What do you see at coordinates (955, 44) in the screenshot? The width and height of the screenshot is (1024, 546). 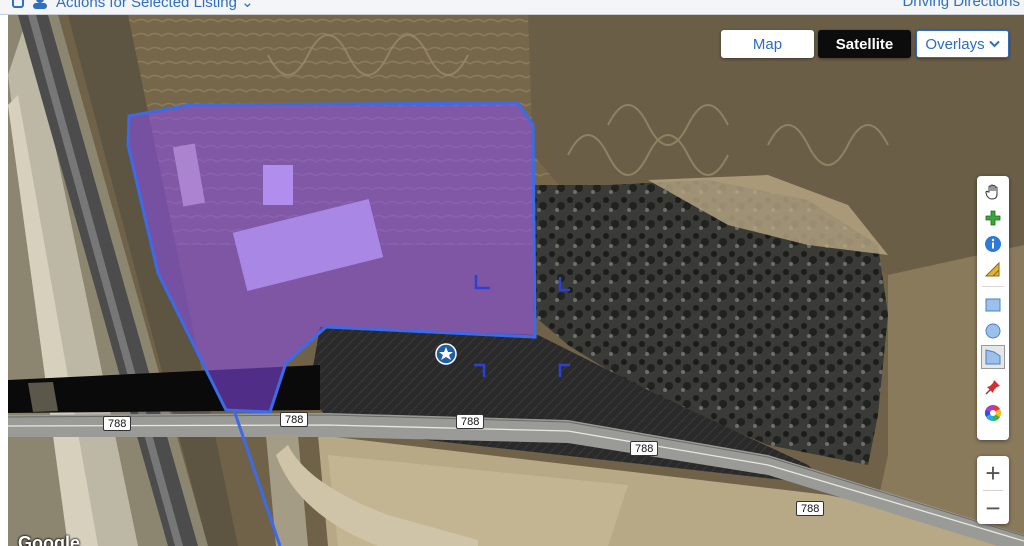 I see `overlays-label: Overlays` at bounding box center [955, 44].